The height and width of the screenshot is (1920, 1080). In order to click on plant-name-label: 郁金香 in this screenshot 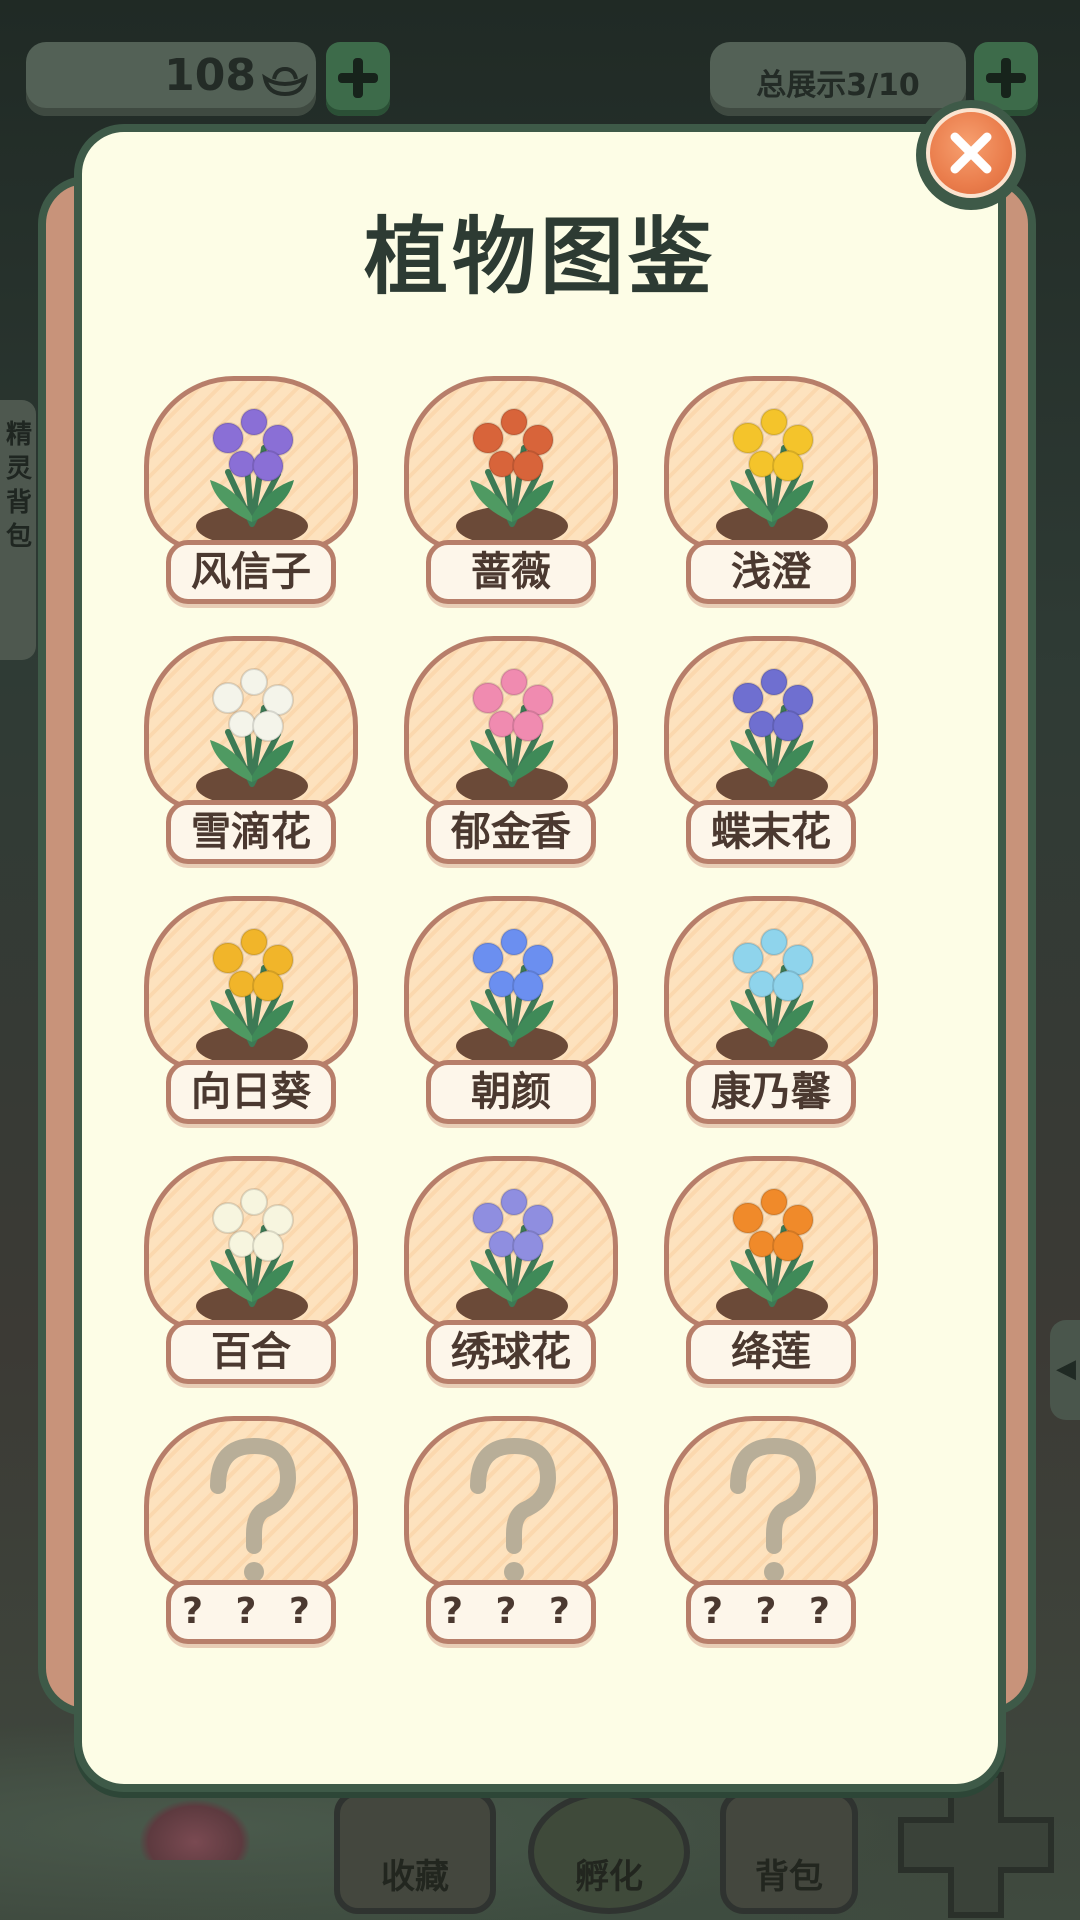, I will do `click(511, 832)`.